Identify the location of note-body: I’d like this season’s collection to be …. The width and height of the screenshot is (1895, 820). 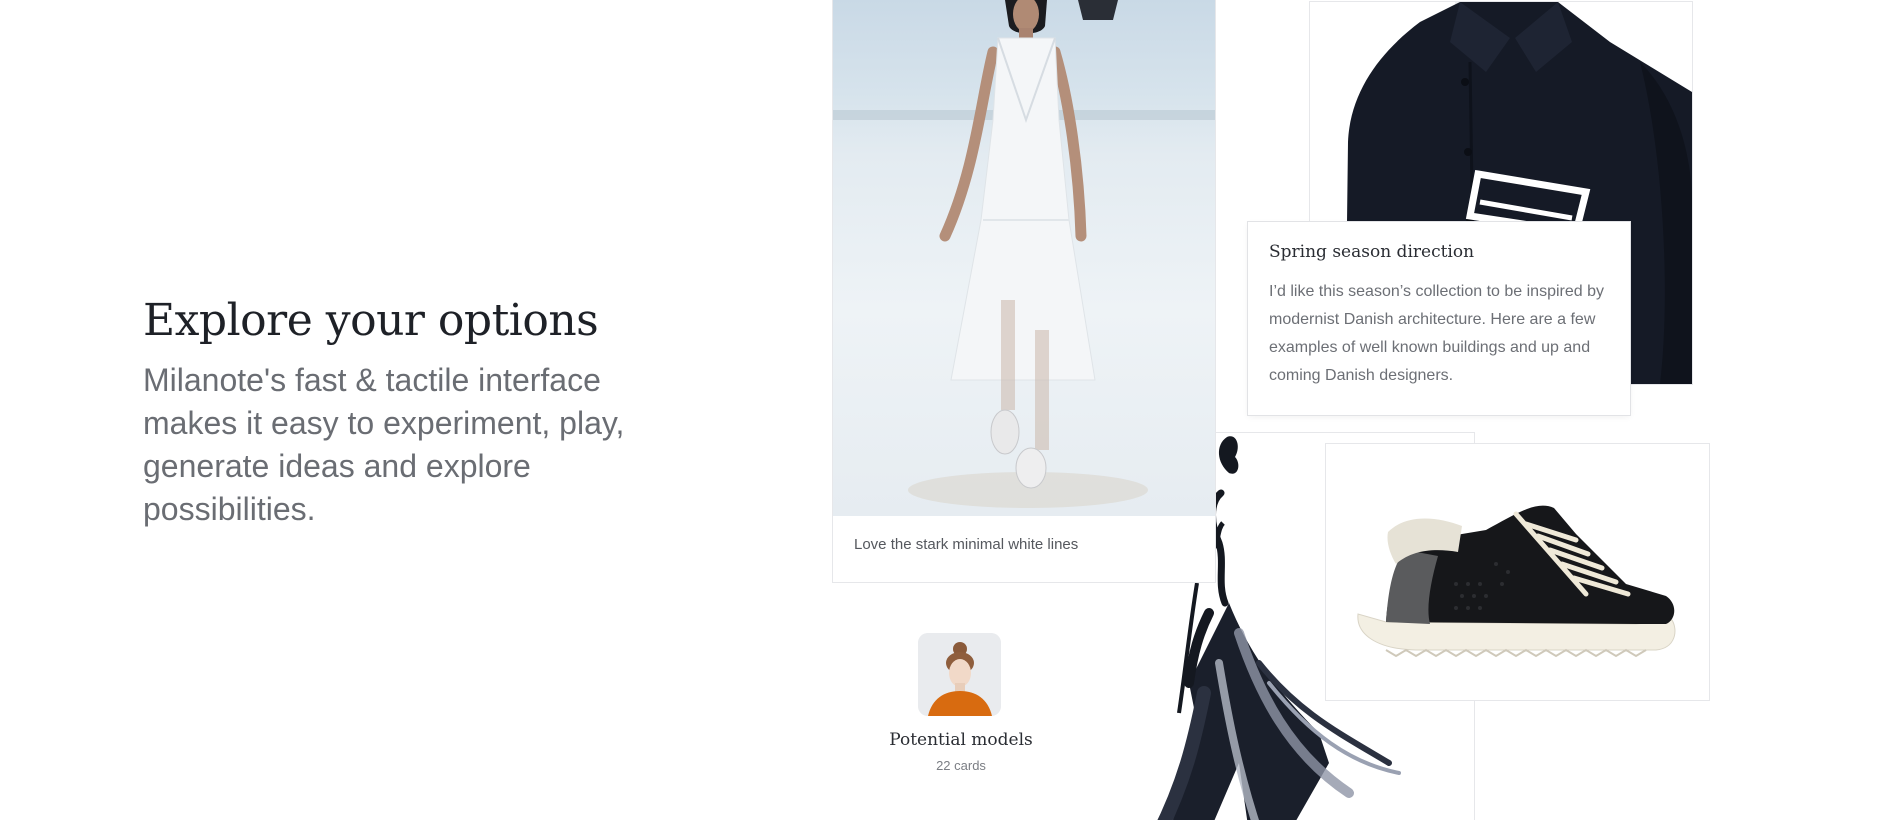
(1436, 333).